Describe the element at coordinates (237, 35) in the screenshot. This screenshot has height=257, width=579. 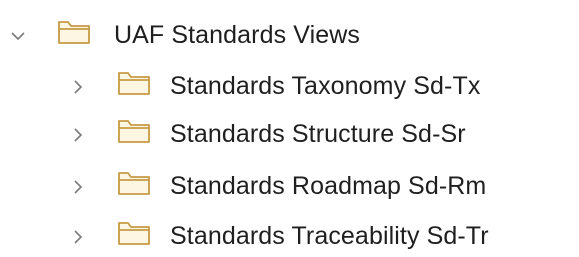
I see `tree-node-label: UAF Standards Views` at that location.